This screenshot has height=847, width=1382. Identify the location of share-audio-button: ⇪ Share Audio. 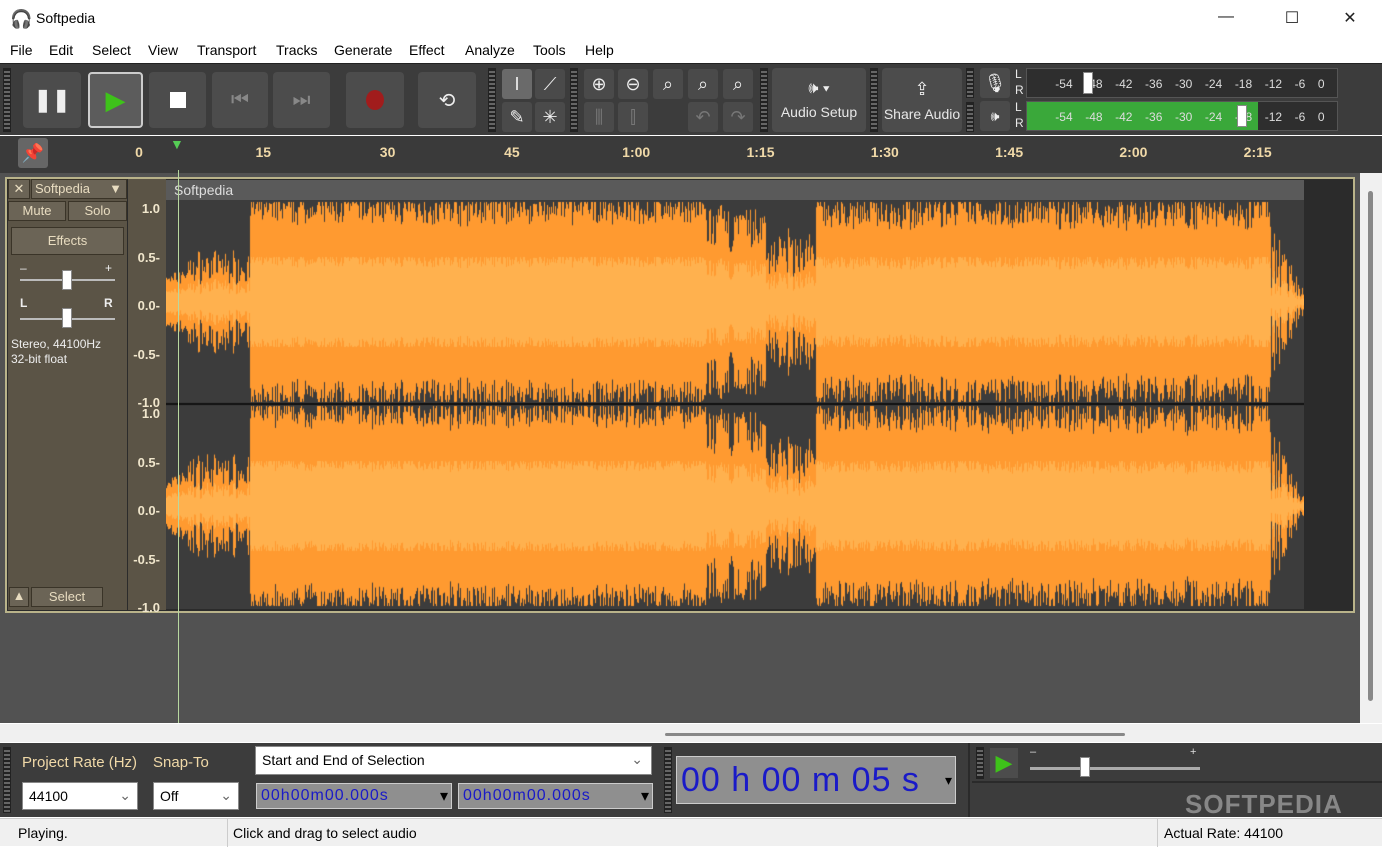
(922, 100).